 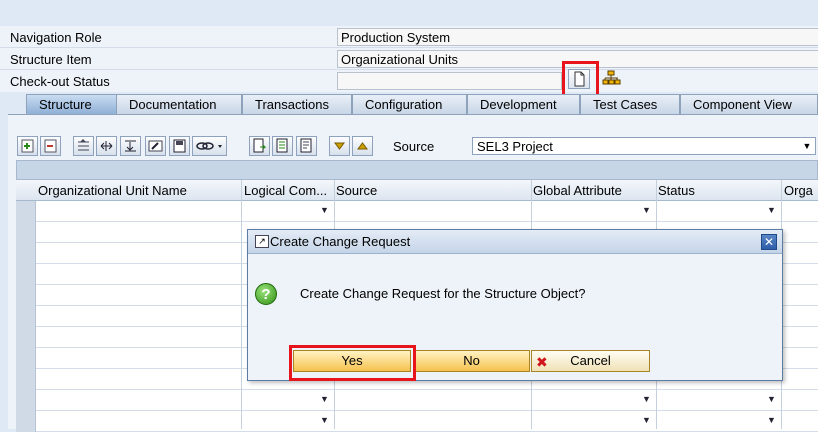 I want to click on save-button, so click(x=179, y=146).